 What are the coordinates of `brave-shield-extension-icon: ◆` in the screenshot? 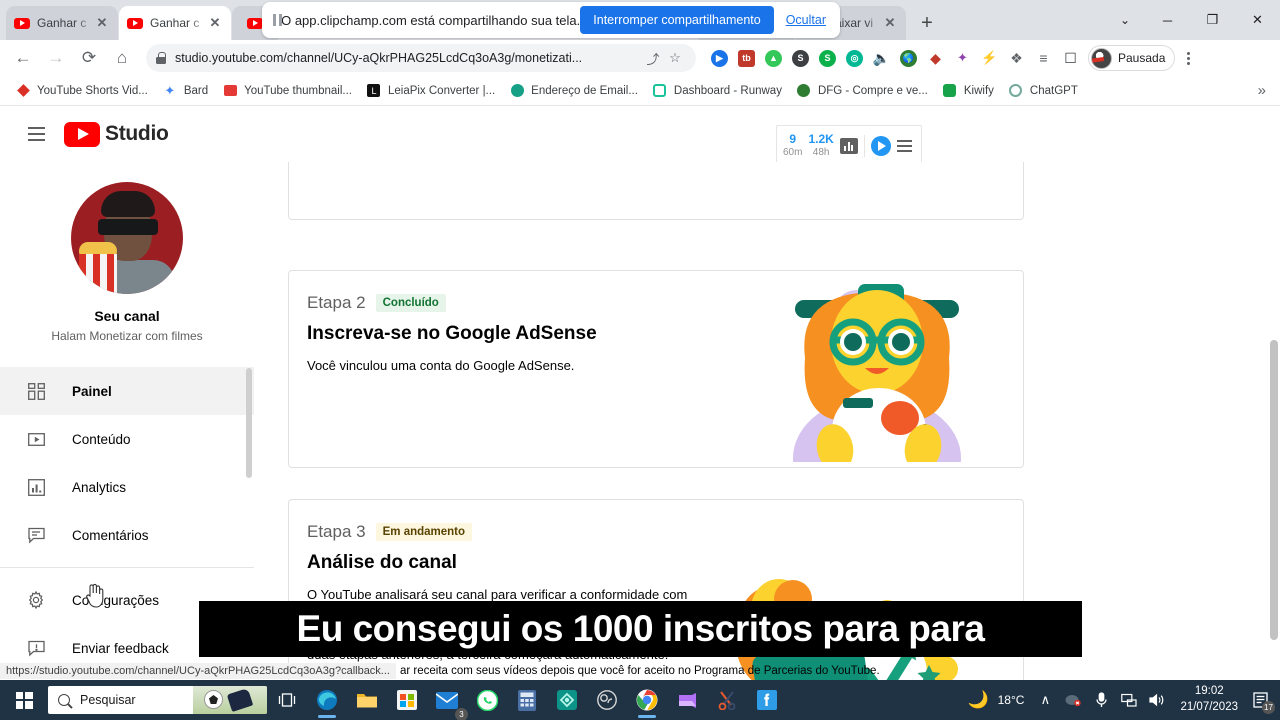 It's located at (935, 58).